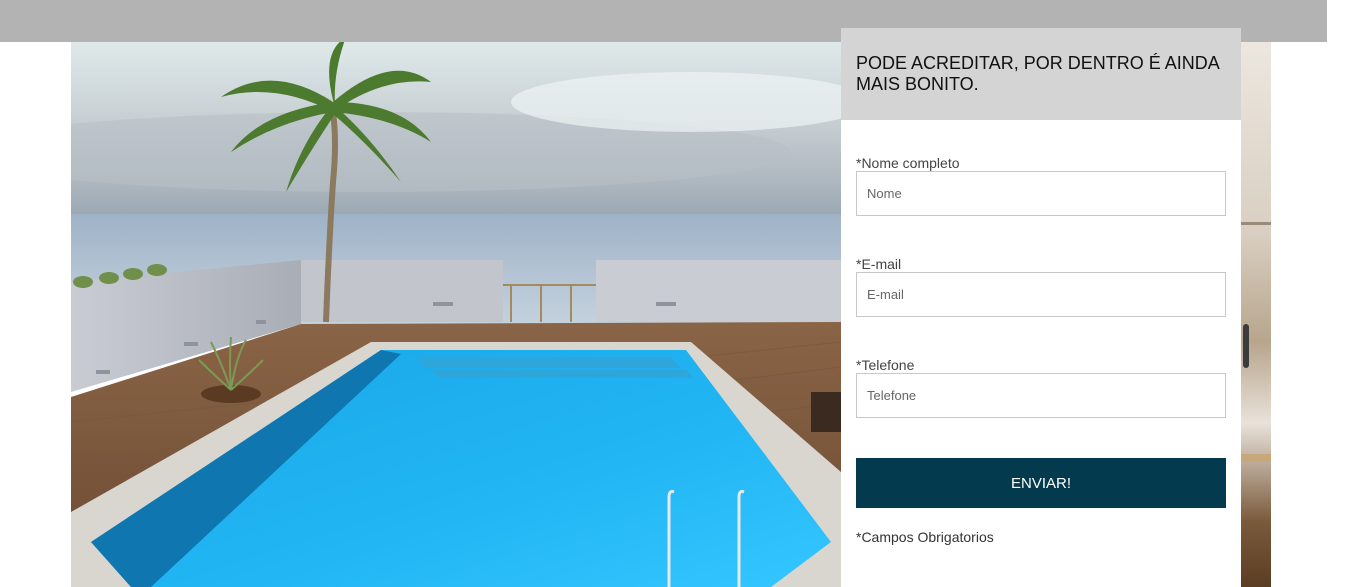 This screenshot has width=1360, height=587. What do you see at coordinates (1041, 294) in the screenshot?
I see `email-input` at bounding box center [1041, 294].